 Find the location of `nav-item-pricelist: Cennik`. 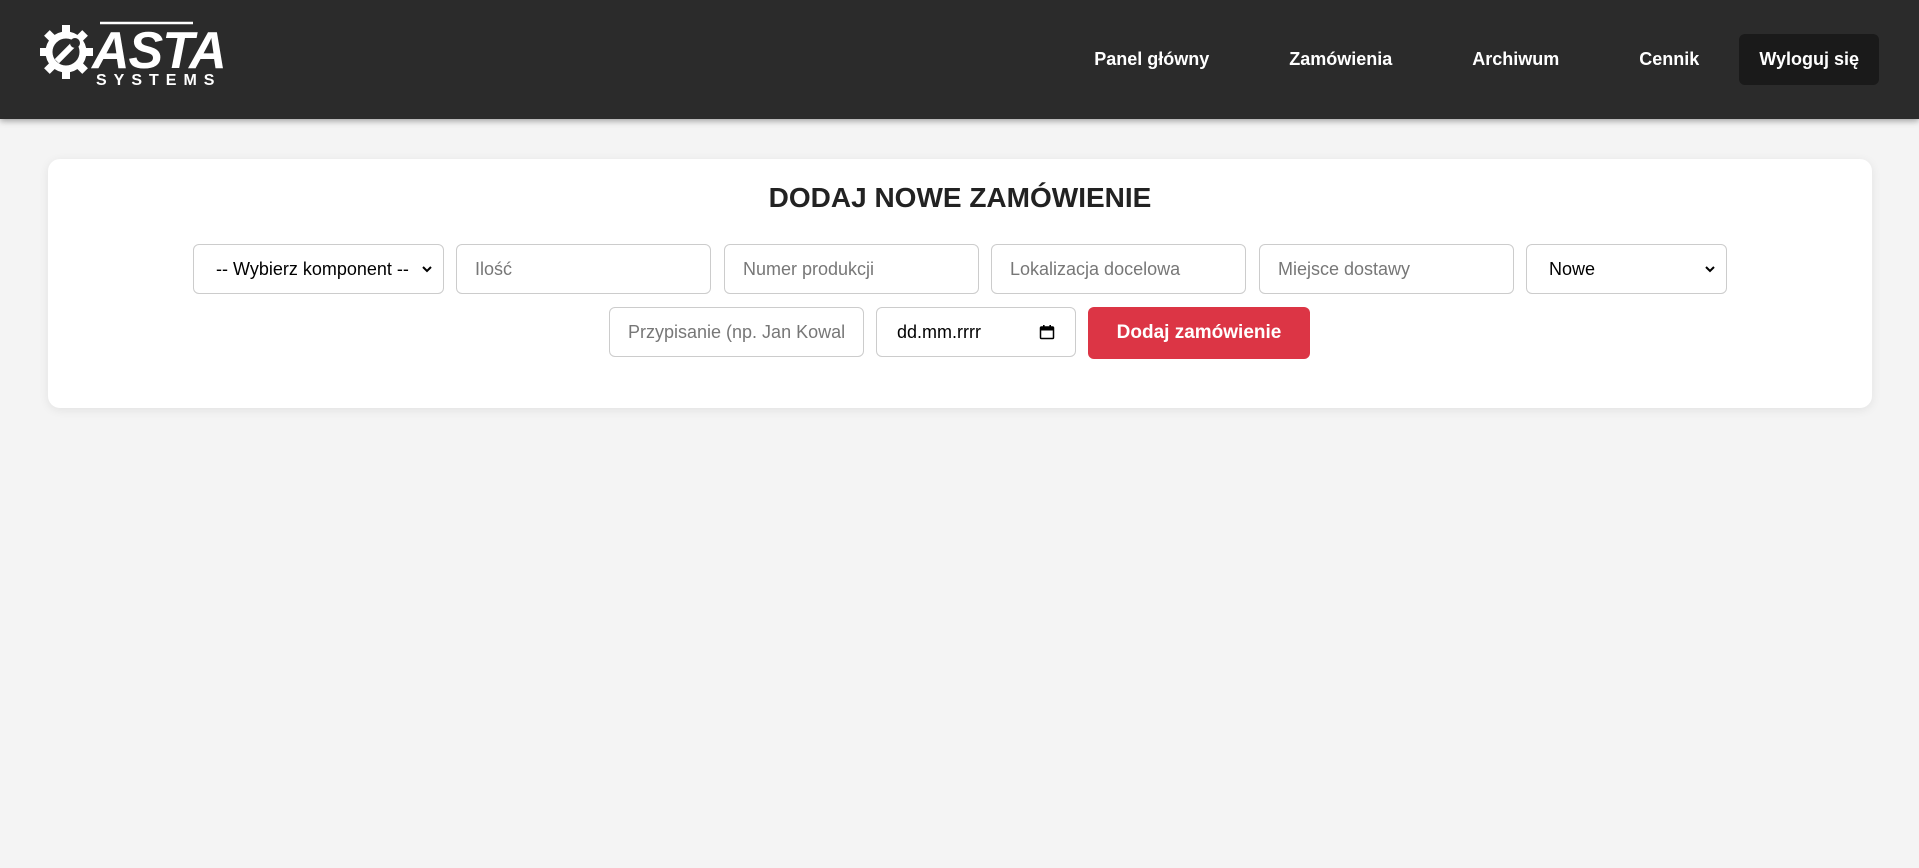

nav-item-pricelist: Cennik is located at coordinates (1669, 59).